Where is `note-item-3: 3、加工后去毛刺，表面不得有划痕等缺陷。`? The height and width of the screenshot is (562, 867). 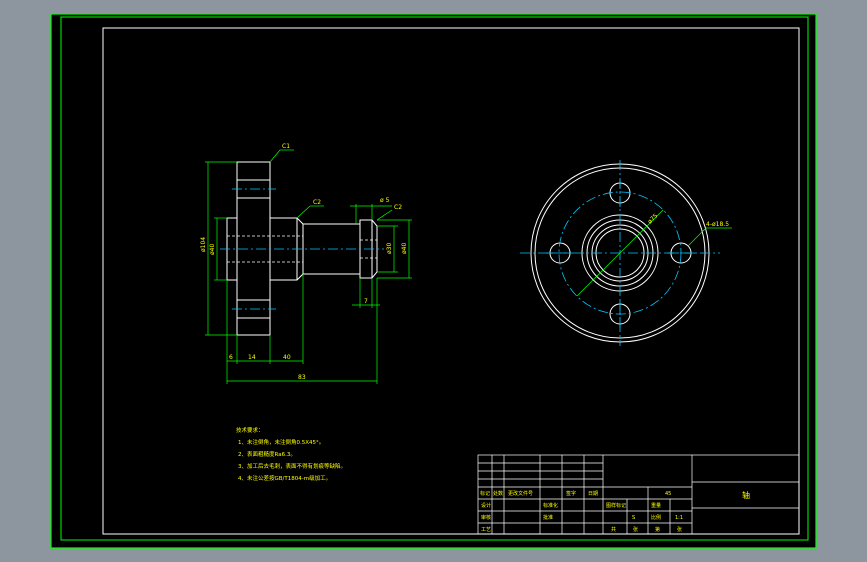
note-item-3: 3、加工后去毛刺，表面不得有划痕等缺陷。 is located at coordinates (292, 466).